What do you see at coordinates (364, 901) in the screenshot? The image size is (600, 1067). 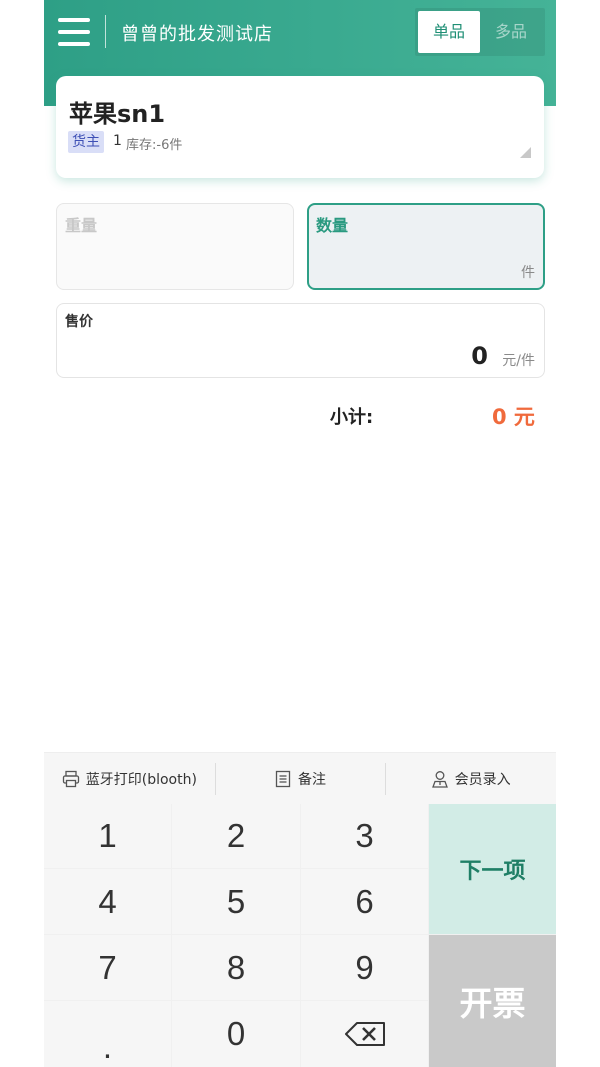 I see `key-6: 6` at bounding box center [364, 901].